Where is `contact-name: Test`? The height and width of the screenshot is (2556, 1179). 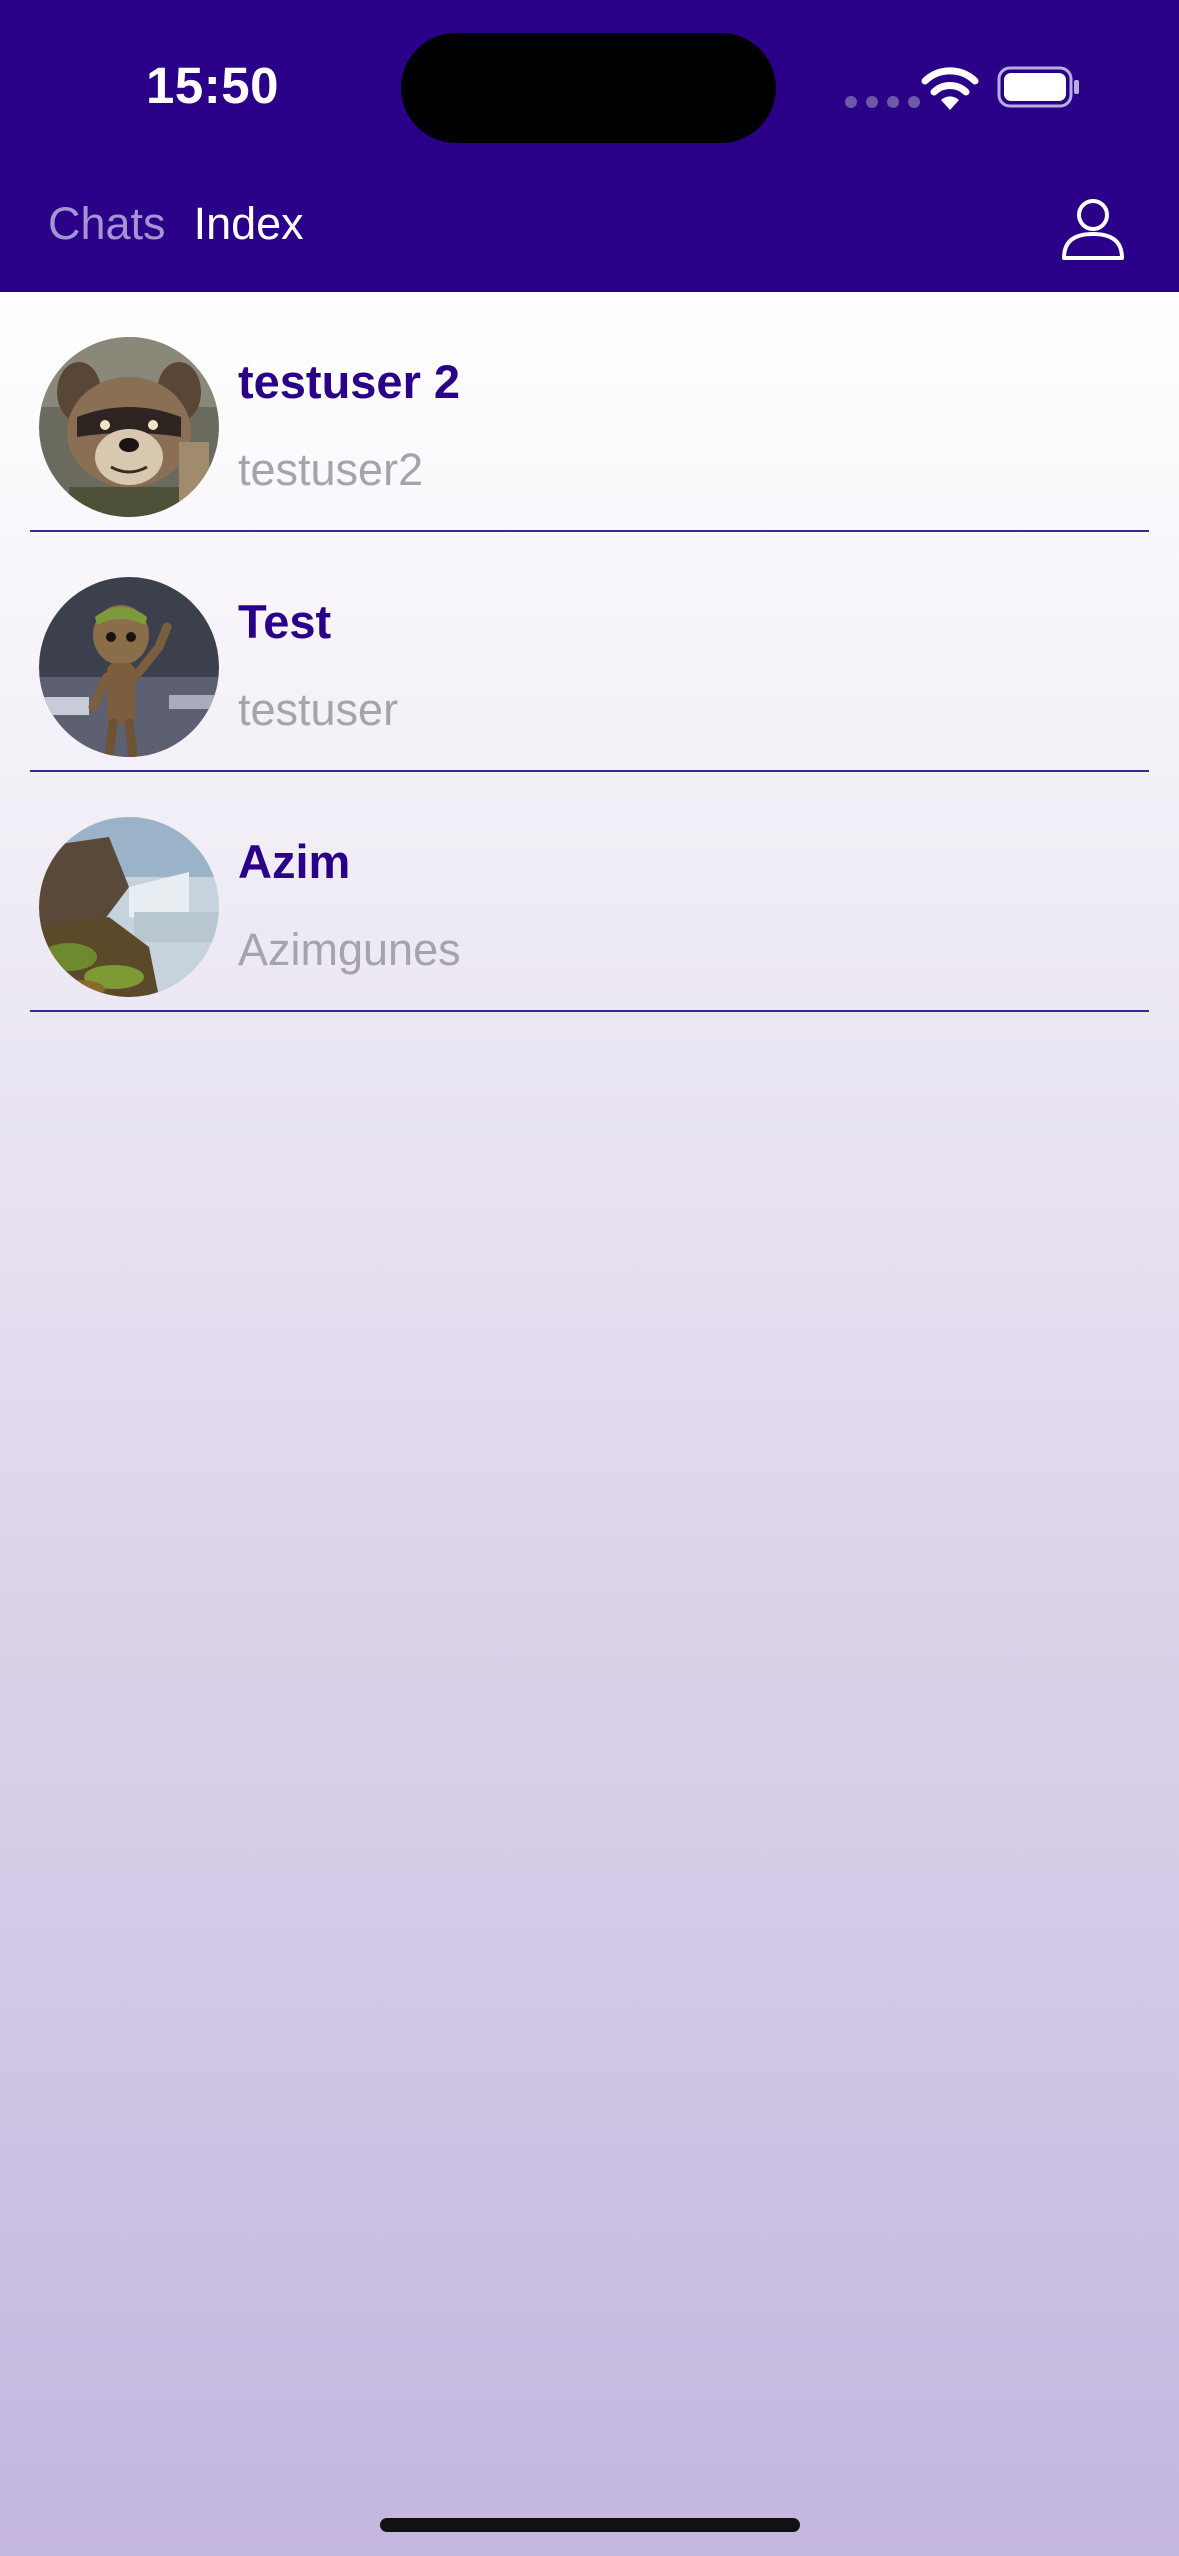
contact-name: Test is located at coordinates (285, 621).